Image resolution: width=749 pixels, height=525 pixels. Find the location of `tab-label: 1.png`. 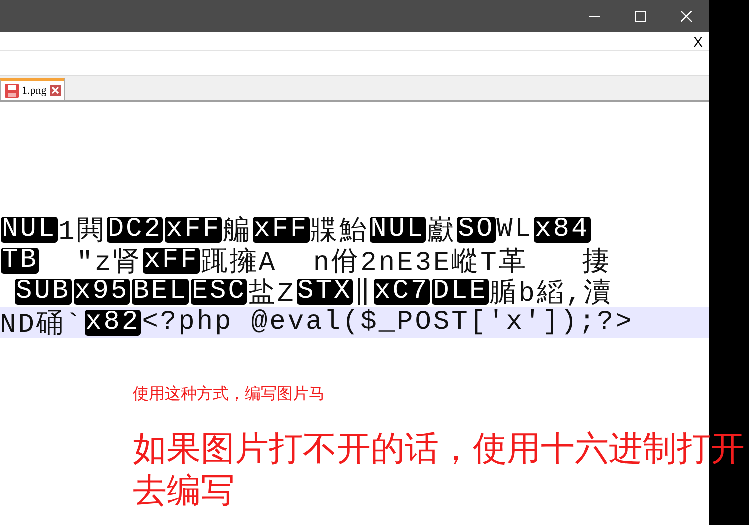

tab-label: 1.png is located at coordinates (34, 90).